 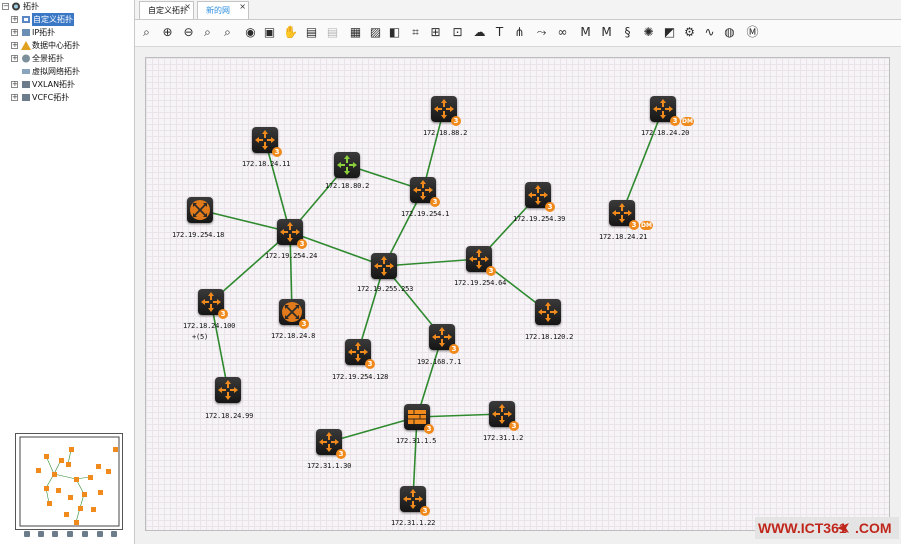 What do you see at coordinates (311, 32) in the screenshot?
I see `image-settings-icon: ▤` at bounding box center [311, 32].